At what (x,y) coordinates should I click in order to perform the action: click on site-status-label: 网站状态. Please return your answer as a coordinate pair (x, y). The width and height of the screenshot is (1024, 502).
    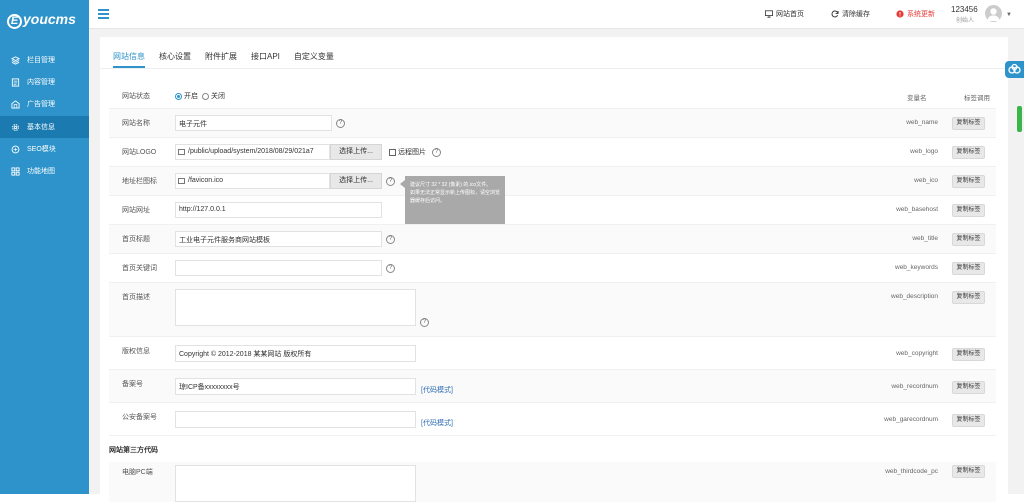
    Looking at the image, I should click on (136, 96).